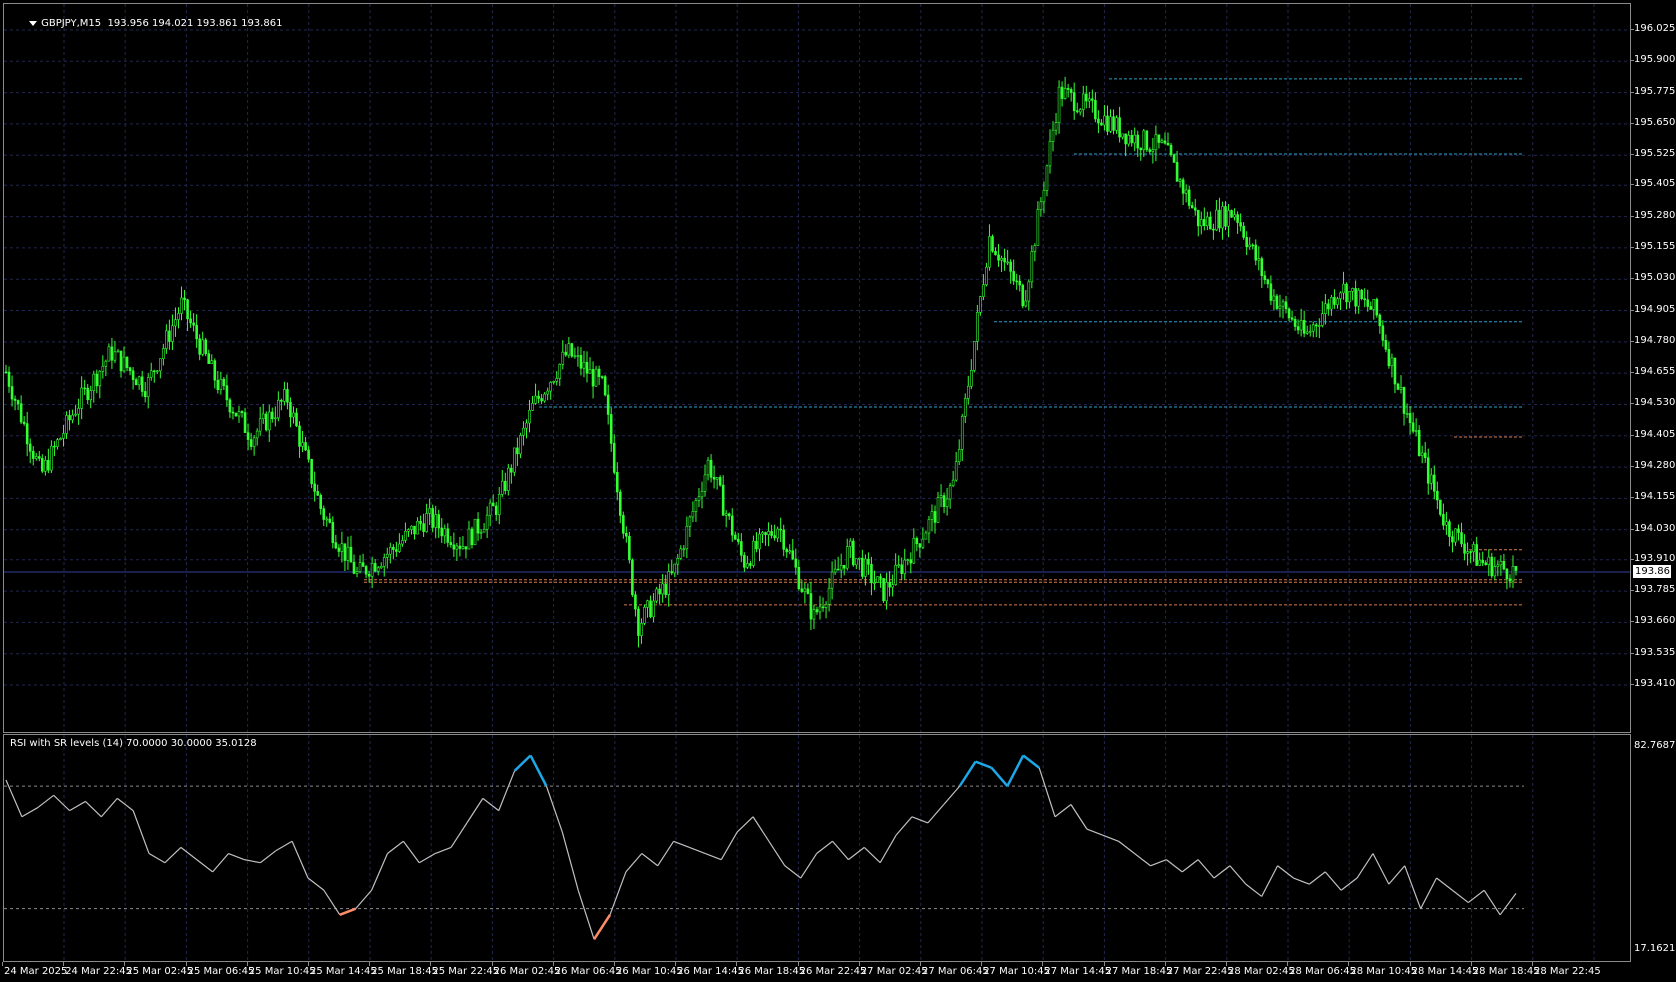 The width and height of the screenshot is (1676, 982). I want to click on price-tick-label: 195.030, so click(1655, 278).